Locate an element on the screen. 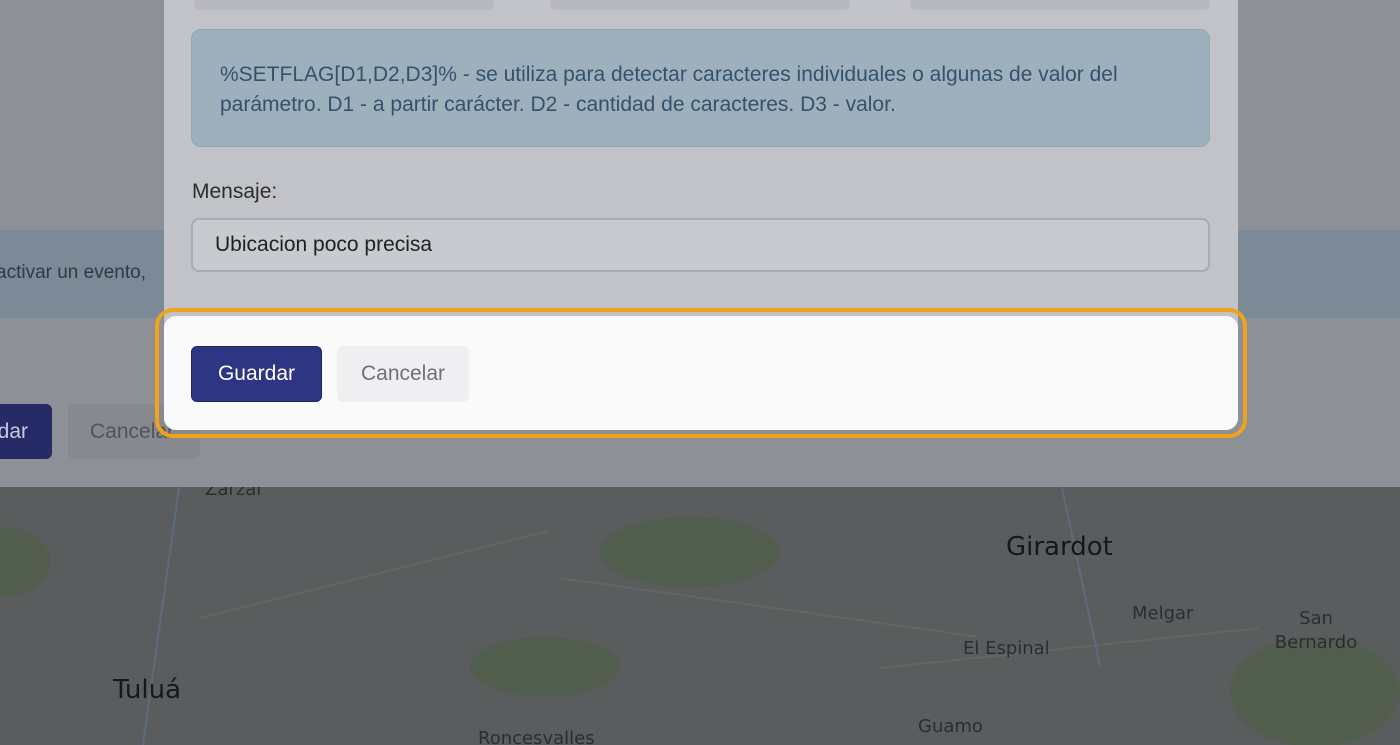 This screenshot has width=1400, height=745. background-alert-text: activar un evento, is located at coordinates (73, 272).